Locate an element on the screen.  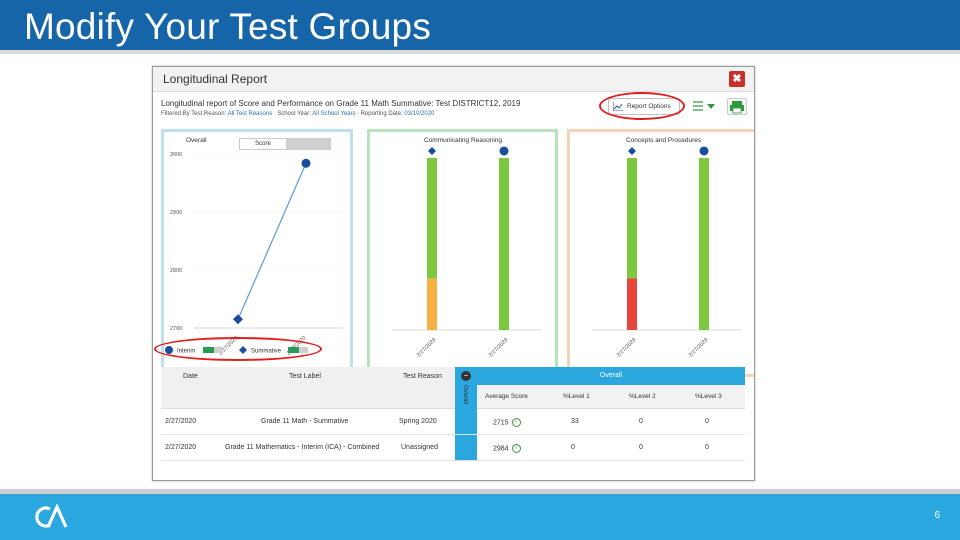
collapse-icon: − is located at coordinates (466, 376).